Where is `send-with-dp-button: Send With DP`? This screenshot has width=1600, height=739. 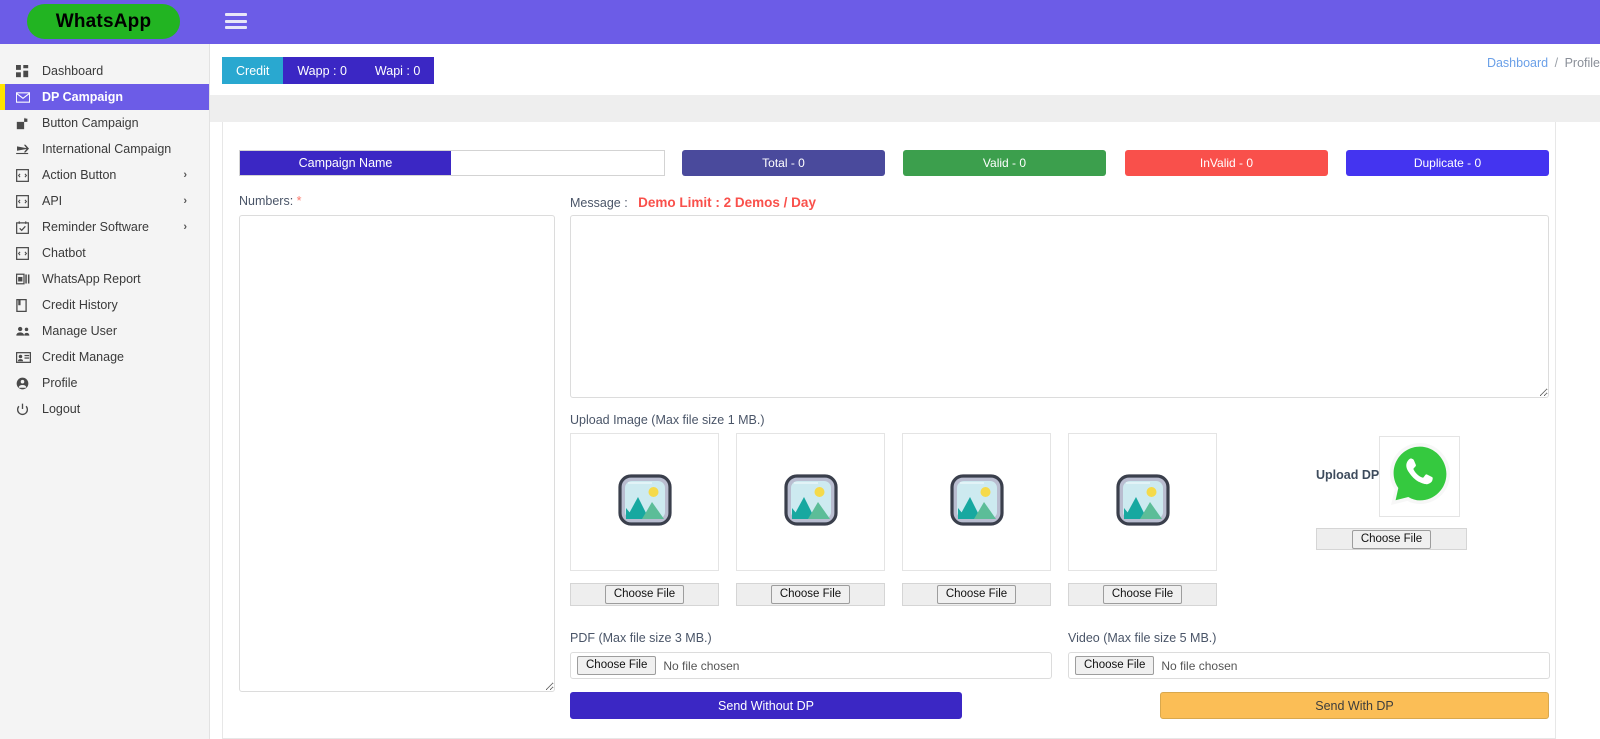 send-with-dp-button: Send With DP is located at coordinates (1354, 705).